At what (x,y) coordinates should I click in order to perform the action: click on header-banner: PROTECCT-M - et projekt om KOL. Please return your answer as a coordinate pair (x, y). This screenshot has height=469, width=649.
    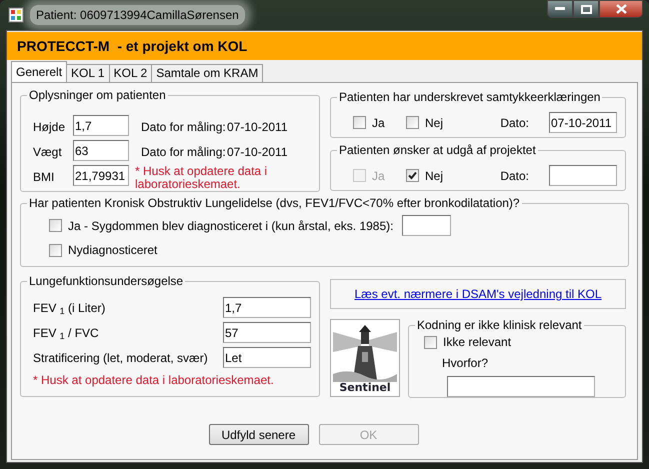
    Looking at the image, I should click on (324, 46).